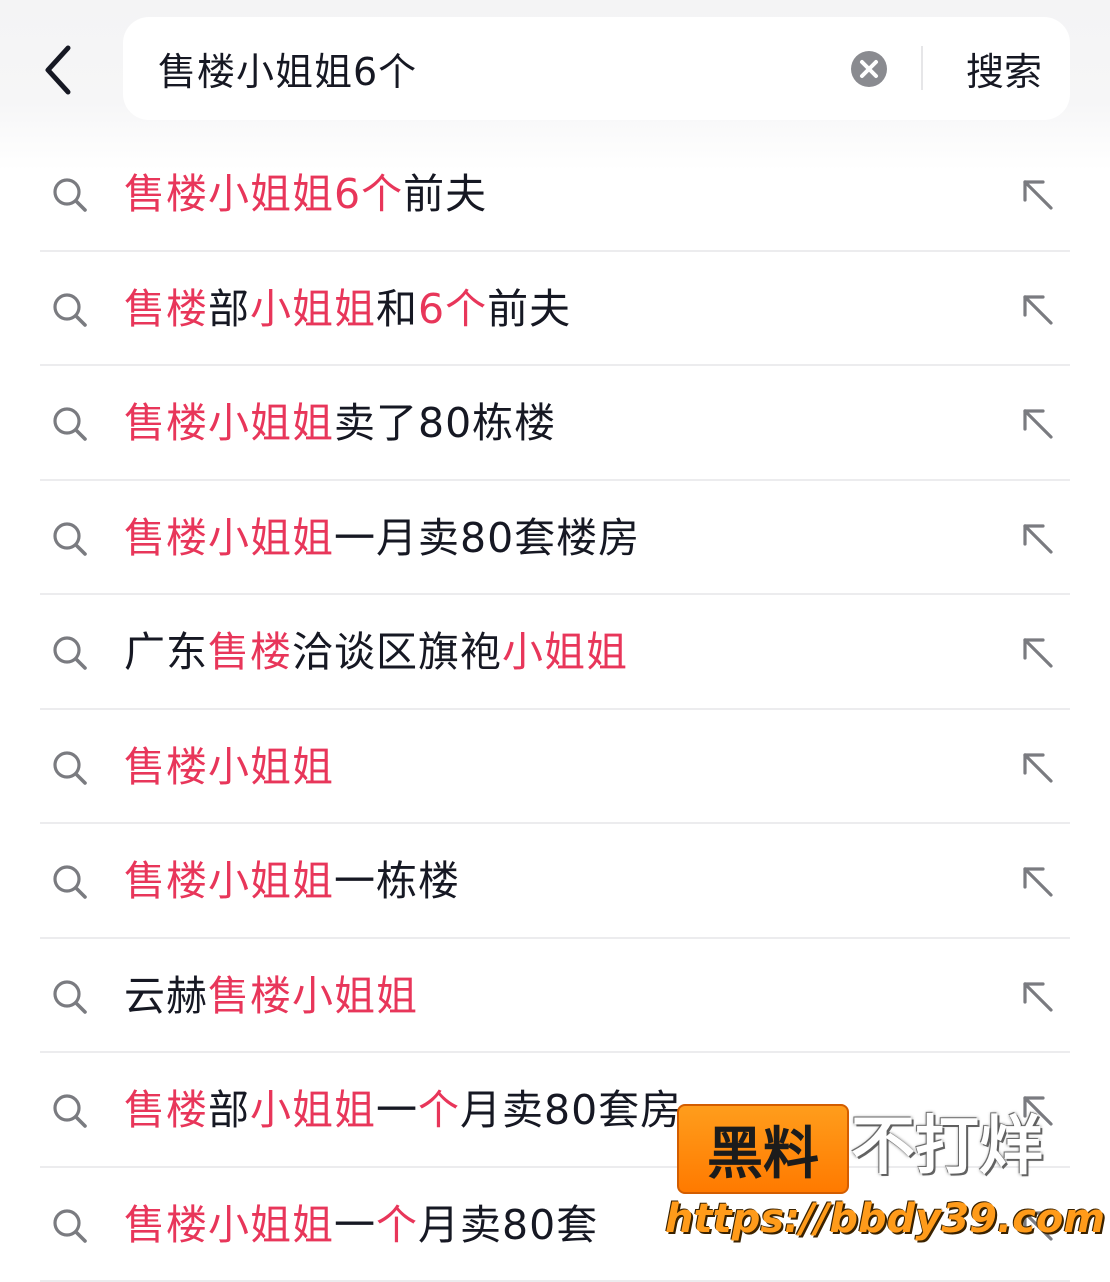 The image size is (1110, 1282). I want to click on suggestion-text: 售楼部小姐姐一个月卖80套房, so click(403, 1110).